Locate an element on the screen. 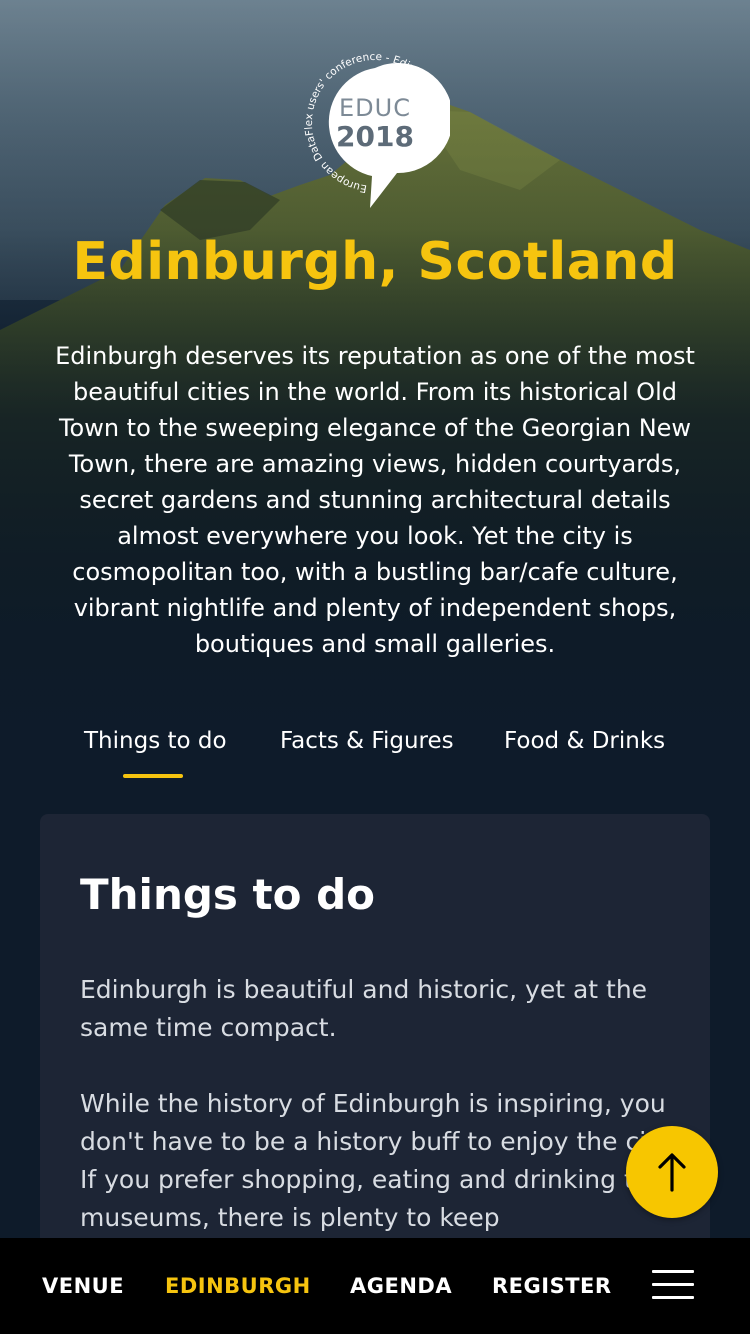 The image size is (750, 1334). logo-year: 2018 is located at coordinates (375, 136).